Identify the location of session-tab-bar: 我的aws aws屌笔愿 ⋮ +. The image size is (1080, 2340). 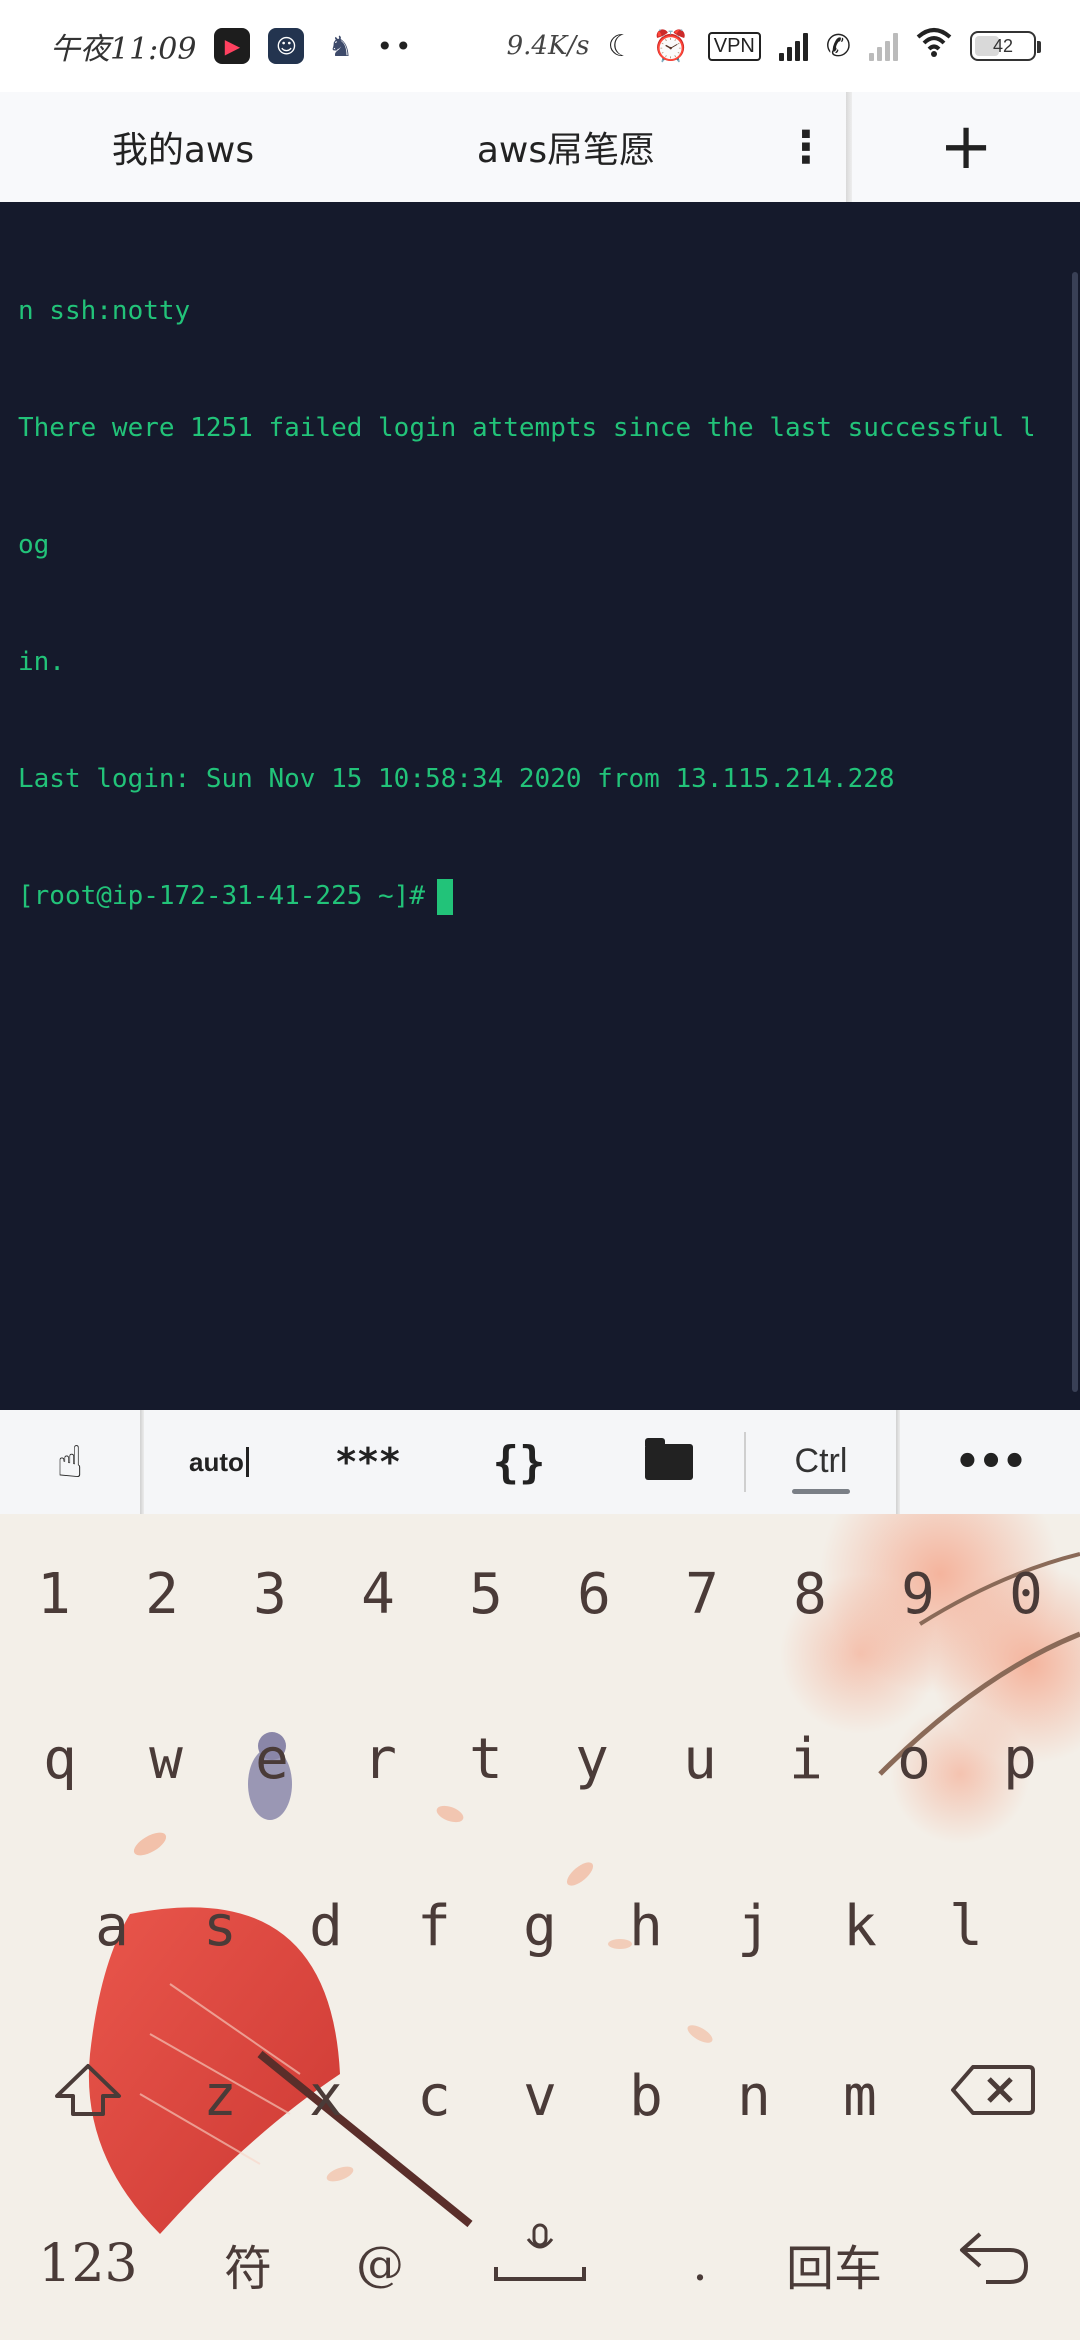
(540, 147).